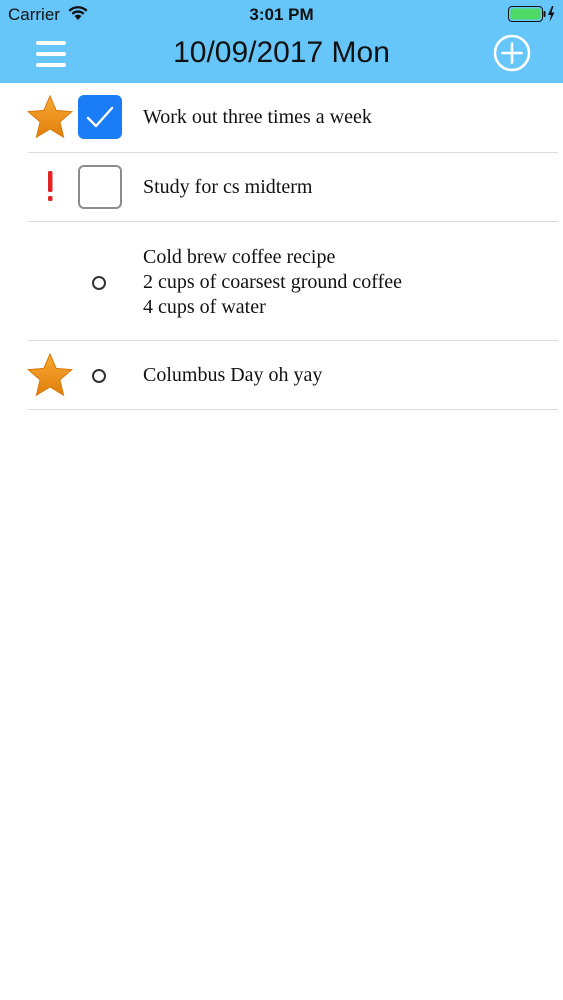  What do you see at coordinates (204, 307) in the screenshot?
I see `task-line: 4 cups of water` at bounding box center [204, 307].